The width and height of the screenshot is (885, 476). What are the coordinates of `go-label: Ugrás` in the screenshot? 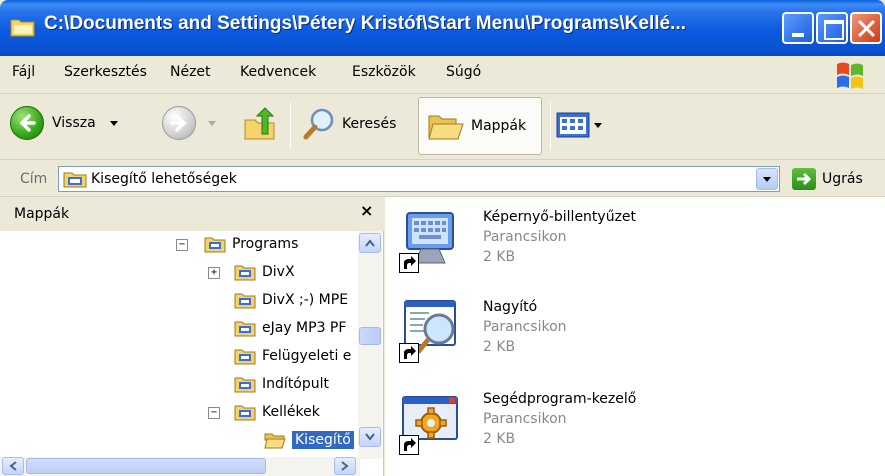 It's located at (842, 179).